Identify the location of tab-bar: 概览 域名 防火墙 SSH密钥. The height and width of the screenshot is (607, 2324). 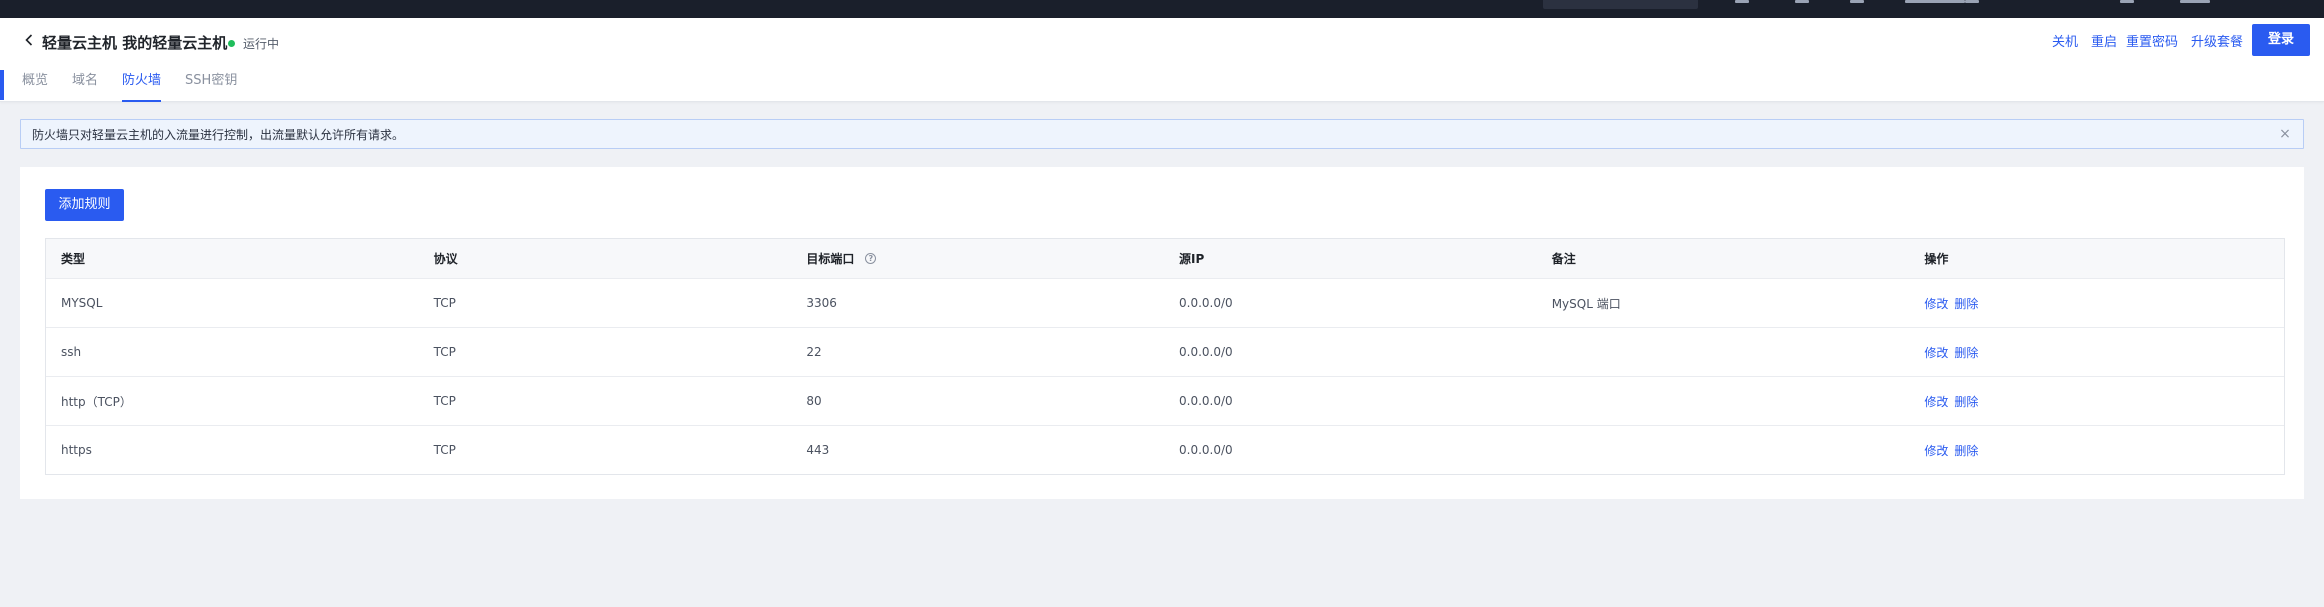
(141, 87).